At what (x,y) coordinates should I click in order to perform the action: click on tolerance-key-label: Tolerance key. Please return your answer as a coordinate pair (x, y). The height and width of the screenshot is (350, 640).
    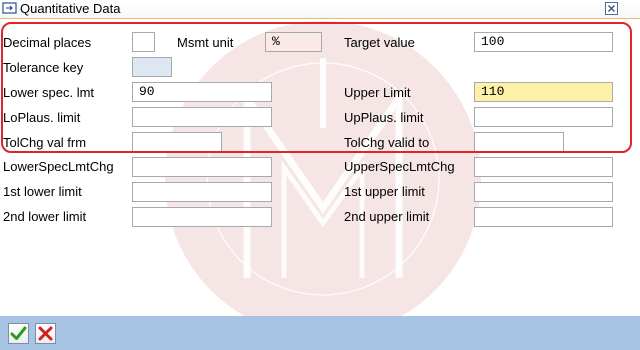
    Looking at the image, I should click on (43, 67).